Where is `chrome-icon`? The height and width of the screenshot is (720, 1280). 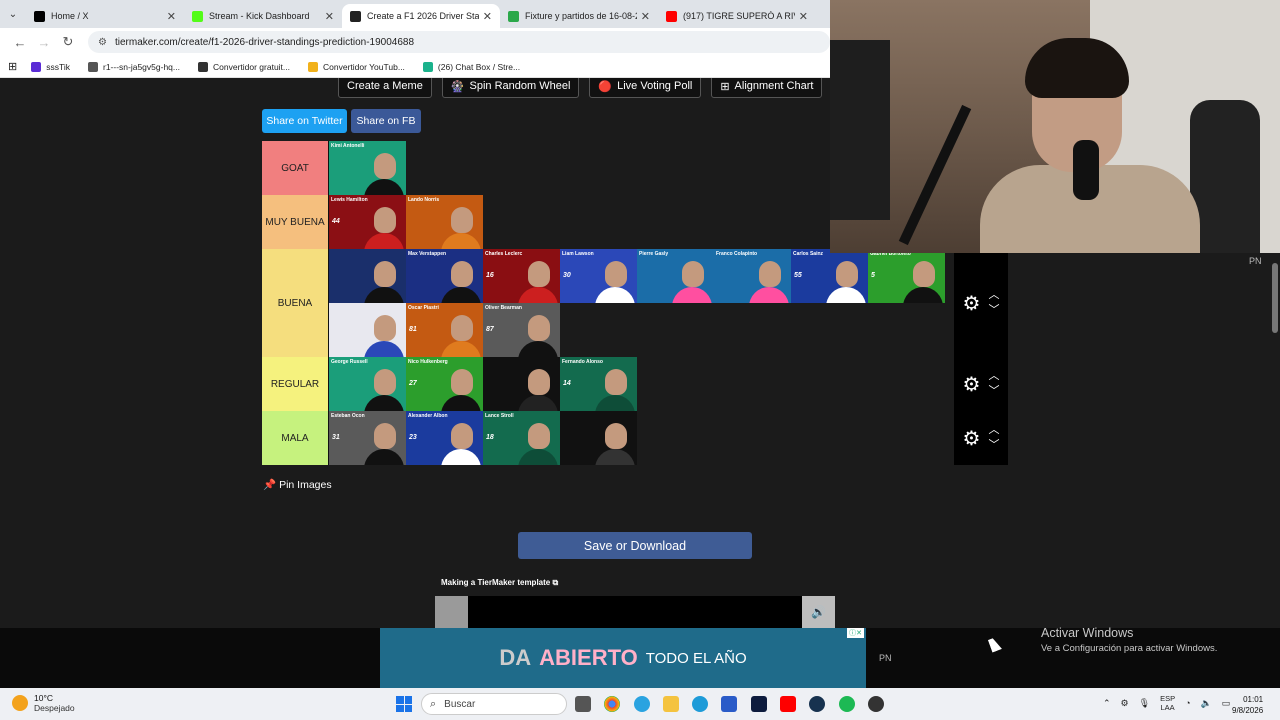 chrome-icon is located at coordinates (612, 704).